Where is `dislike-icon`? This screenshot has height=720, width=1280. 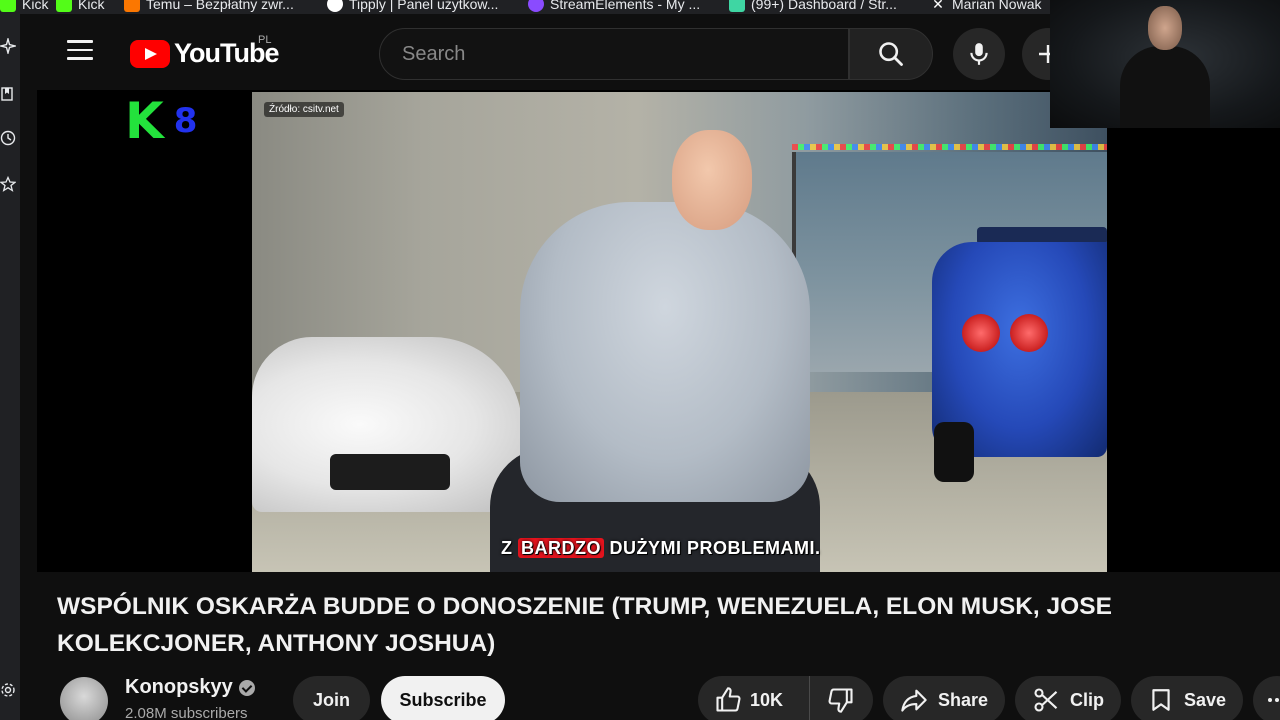
dislike-icon is located at coordinates (840, 700).